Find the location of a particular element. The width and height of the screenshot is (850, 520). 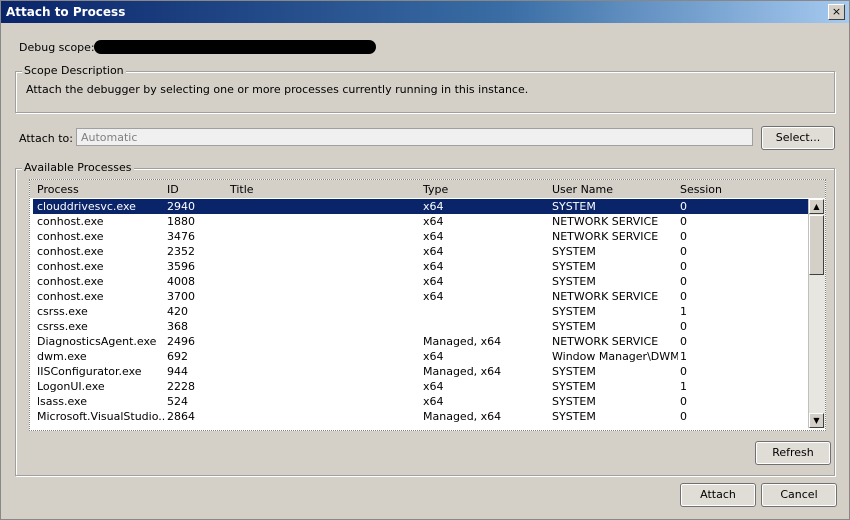

cell-process: clouddrivesvc.exe is located at coordinates (86, 206).